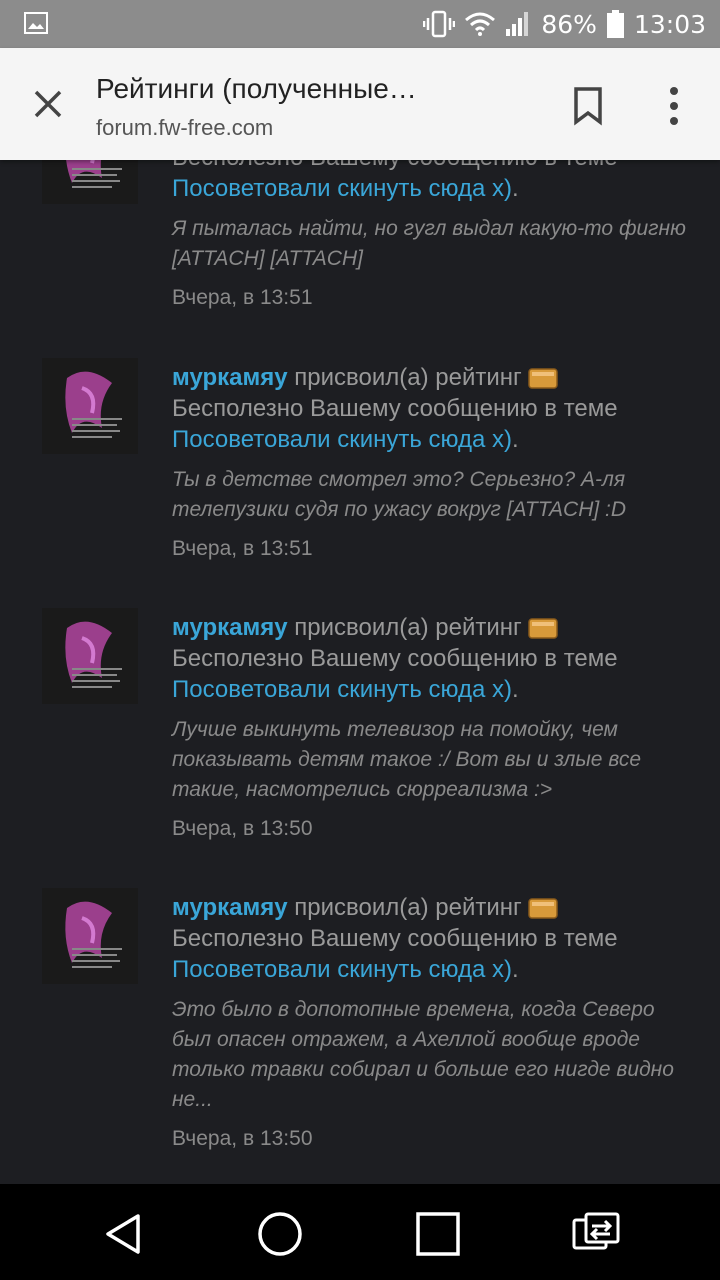  Describe the element at coordinates (480, 24) in the screenshot. I see `wifi-icon` at that location.